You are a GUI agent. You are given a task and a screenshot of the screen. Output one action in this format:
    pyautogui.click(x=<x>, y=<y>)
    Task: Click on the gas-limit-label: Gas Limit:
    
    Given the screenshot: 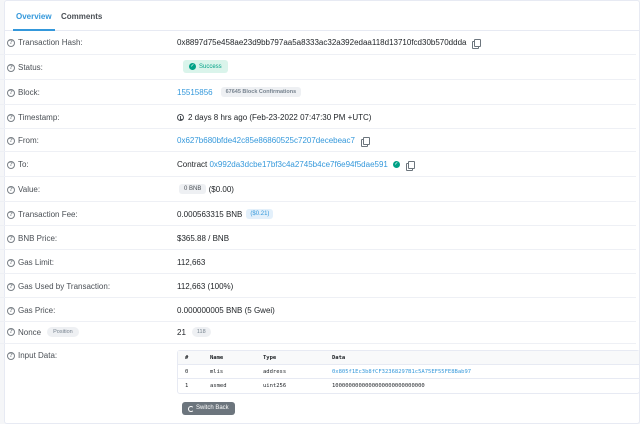 What is the action you would take?
    pyautogui.click(x=36, y=262)
    